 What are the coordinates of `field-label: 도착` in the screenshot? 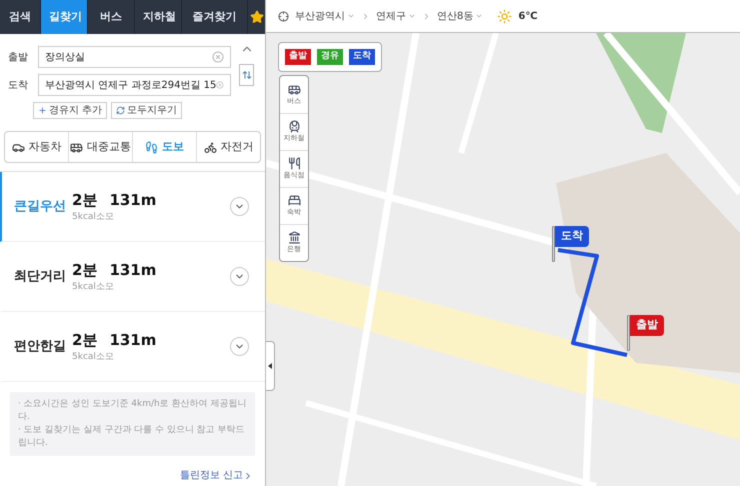 It's located at (18, 85).